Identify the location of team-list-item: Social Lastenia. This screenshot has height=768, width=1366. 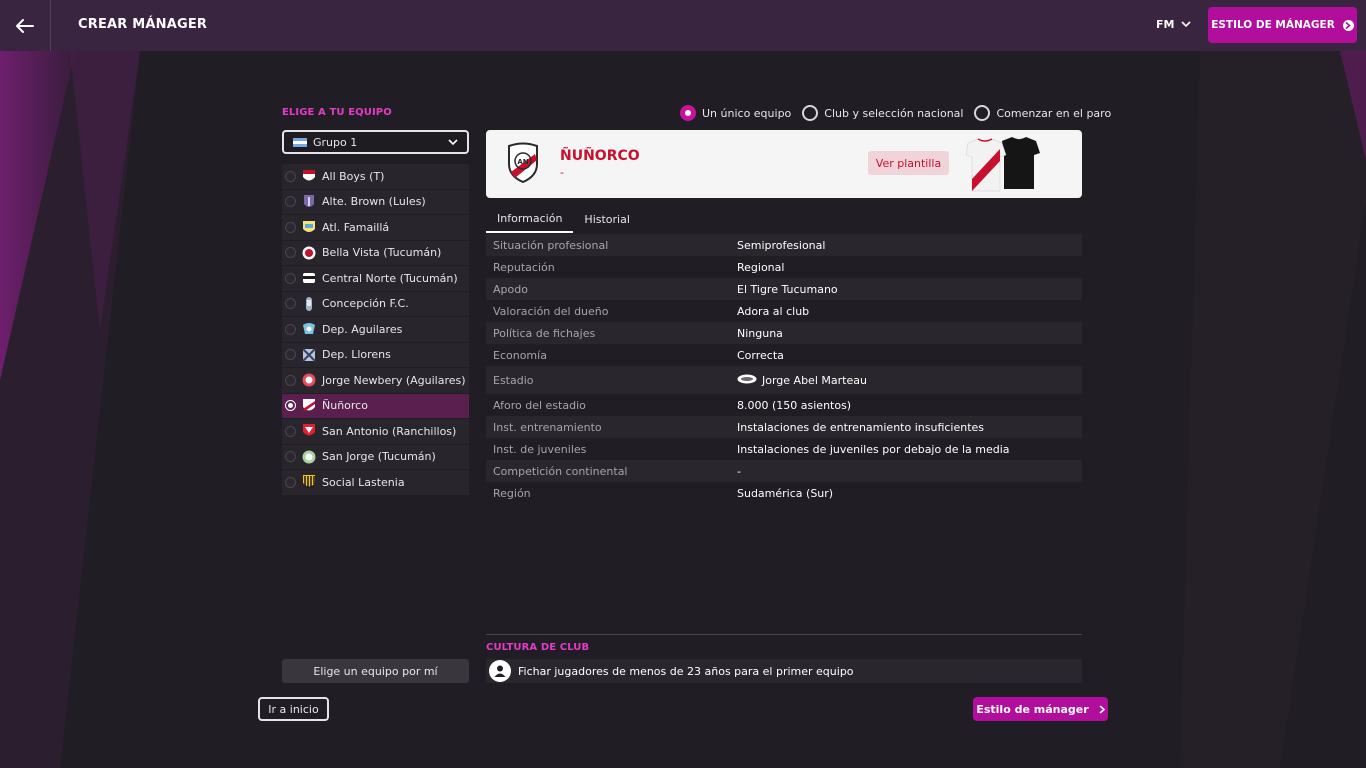
(375, 482).